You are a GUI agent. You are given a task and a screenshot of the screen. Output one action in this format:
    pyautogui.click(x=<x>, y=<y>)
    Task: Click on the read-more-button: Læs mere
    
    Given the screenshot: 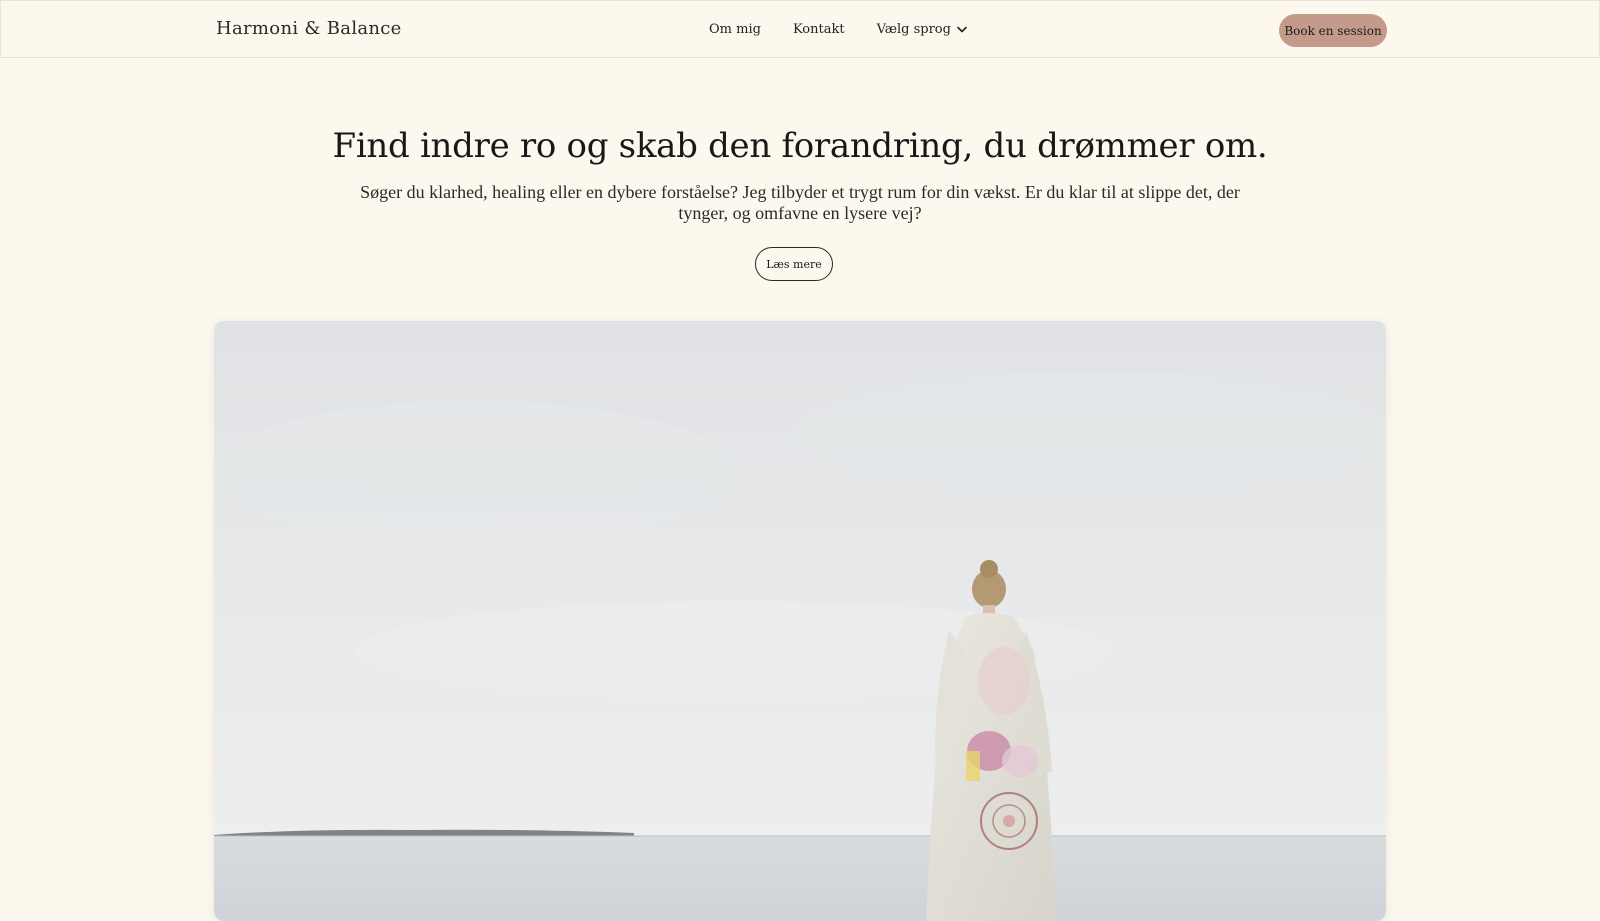 What is the action you would take?
    pyautogui.click(x=794, y=264)
    